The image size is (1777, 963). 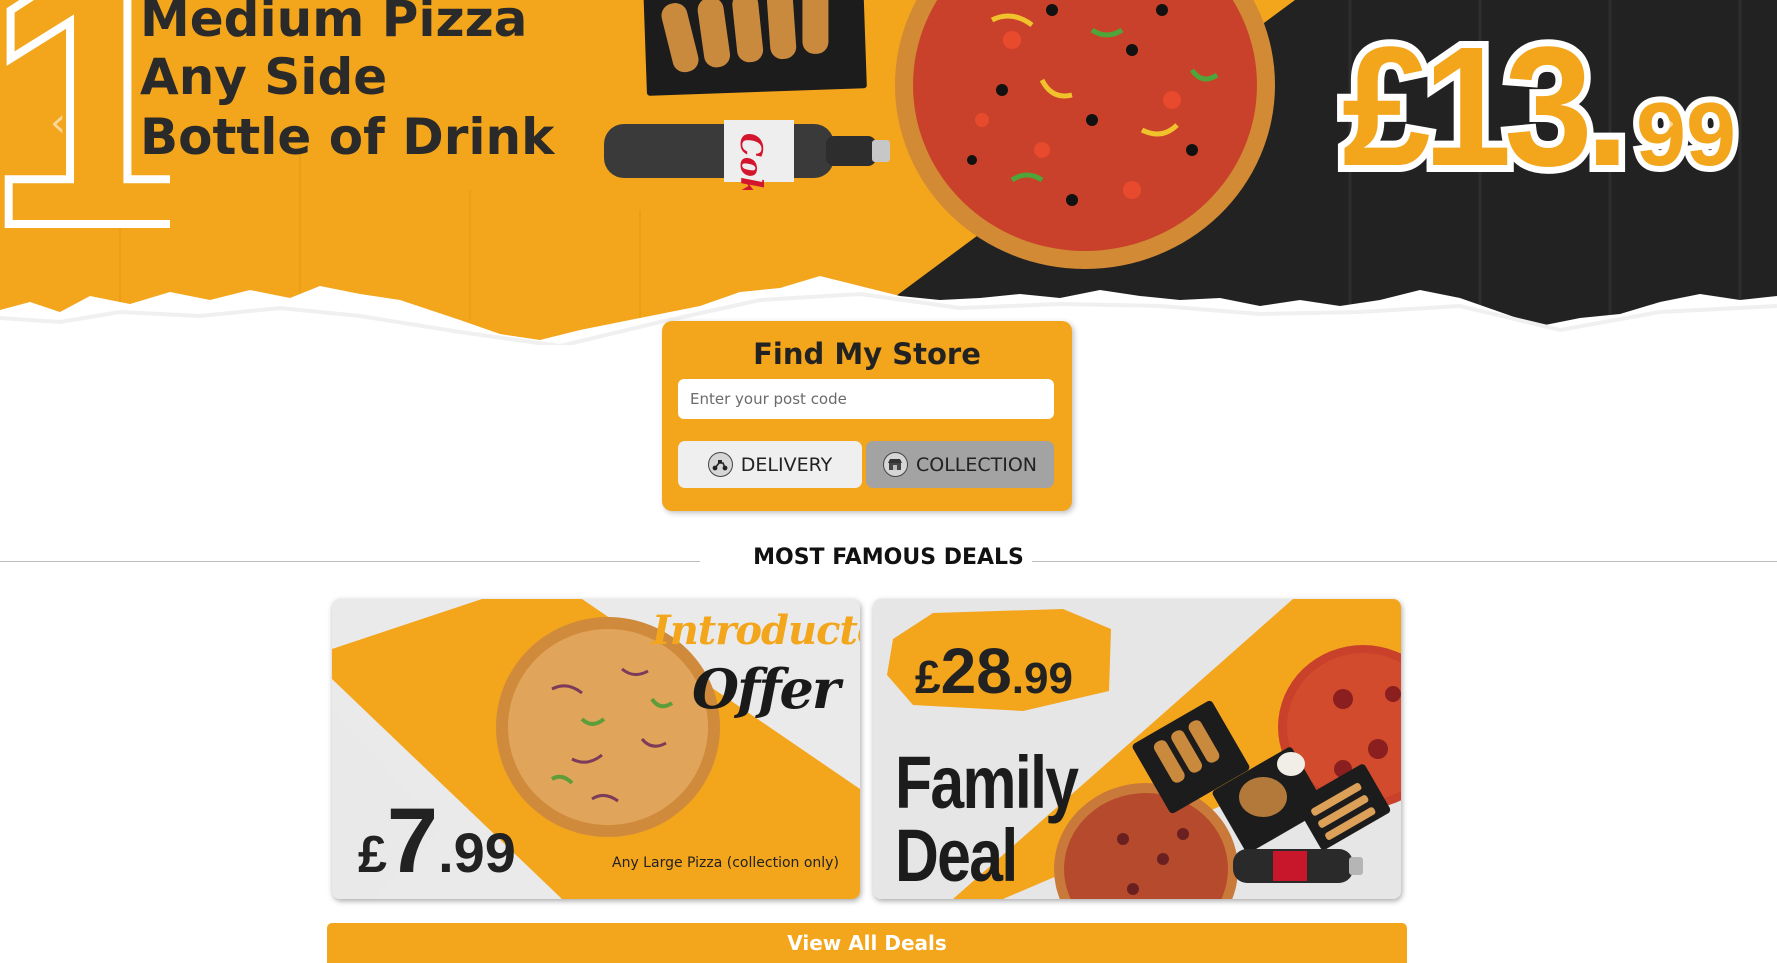 What do you see at coordinates (866, 399) in the screenshot?
I see `postcode-input` at bounding box center [866, 399].